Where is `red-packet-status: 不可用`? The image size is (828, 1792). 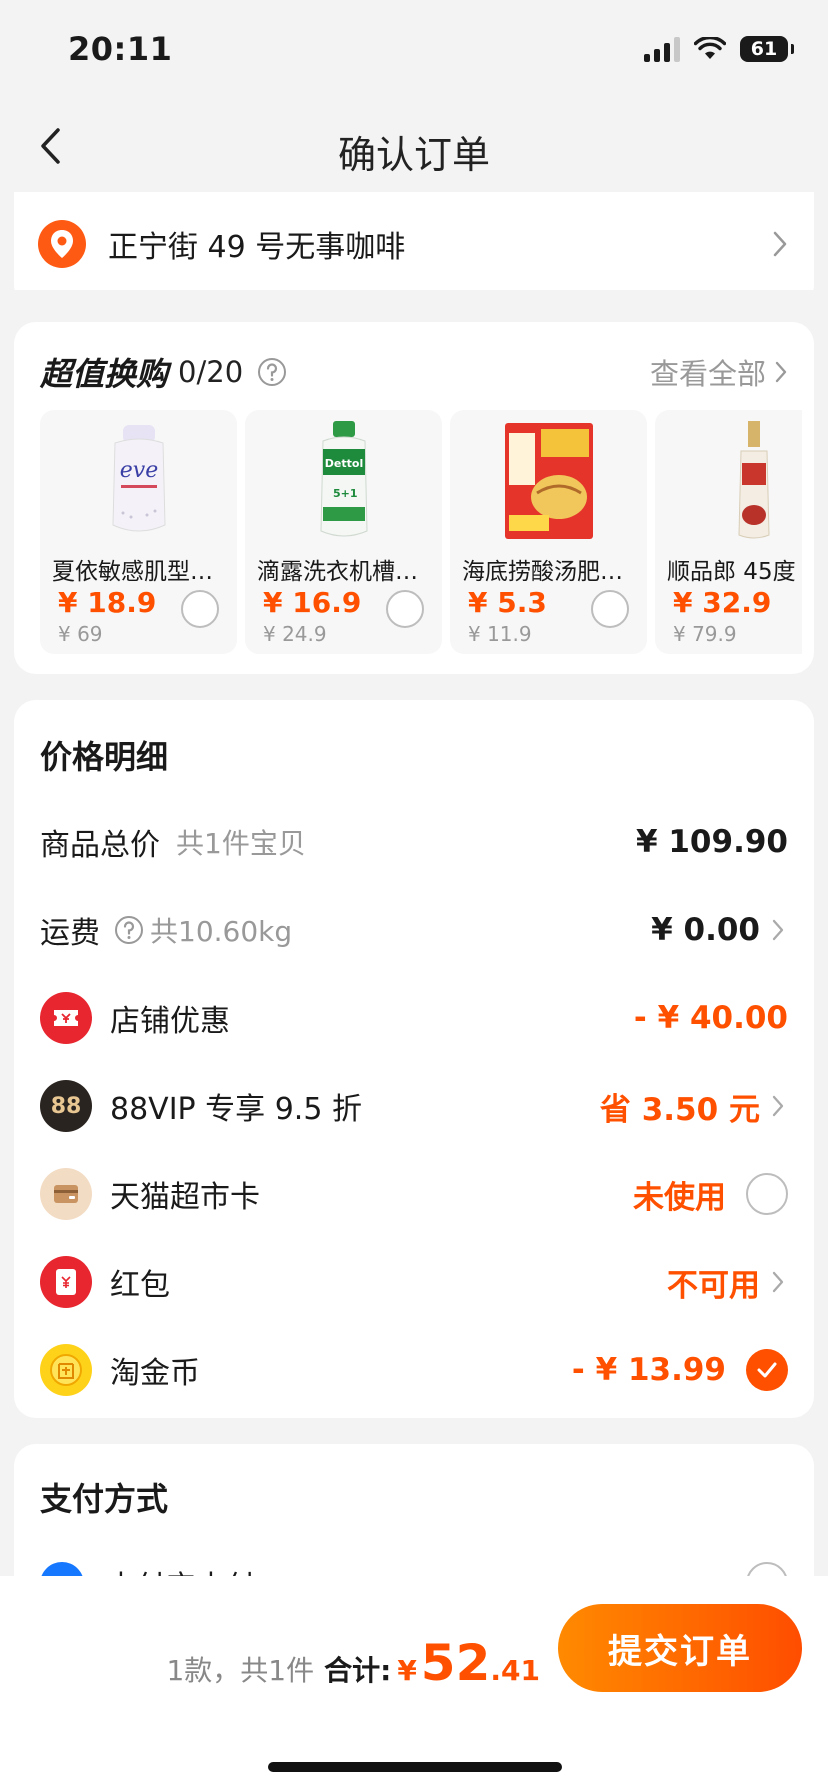 red-packet-status: 不可用 is located at coordinates (713, 1285).